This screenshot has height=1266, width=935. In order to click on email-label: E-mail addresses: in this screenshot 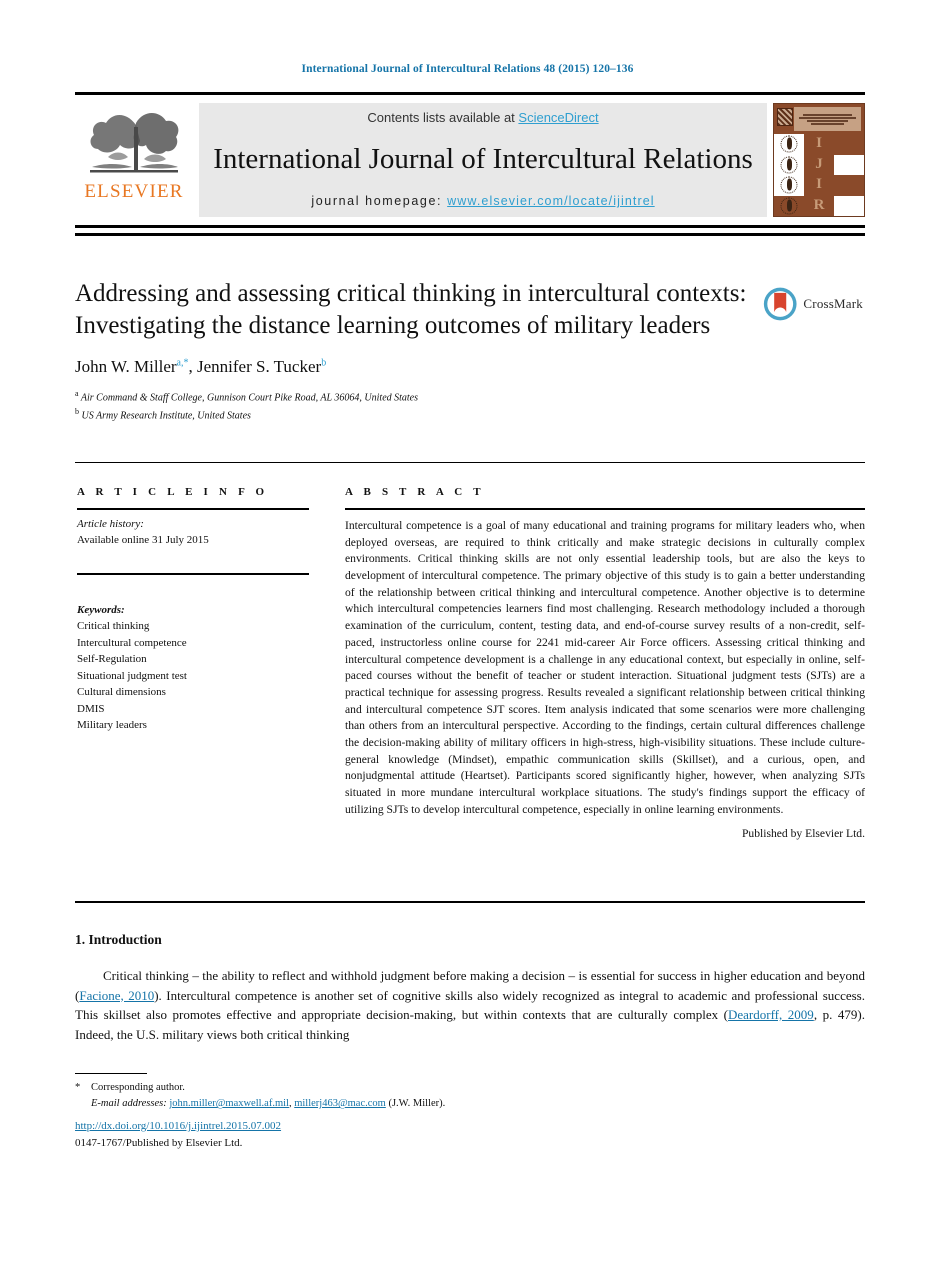, I will do `click(129, 1104)`.